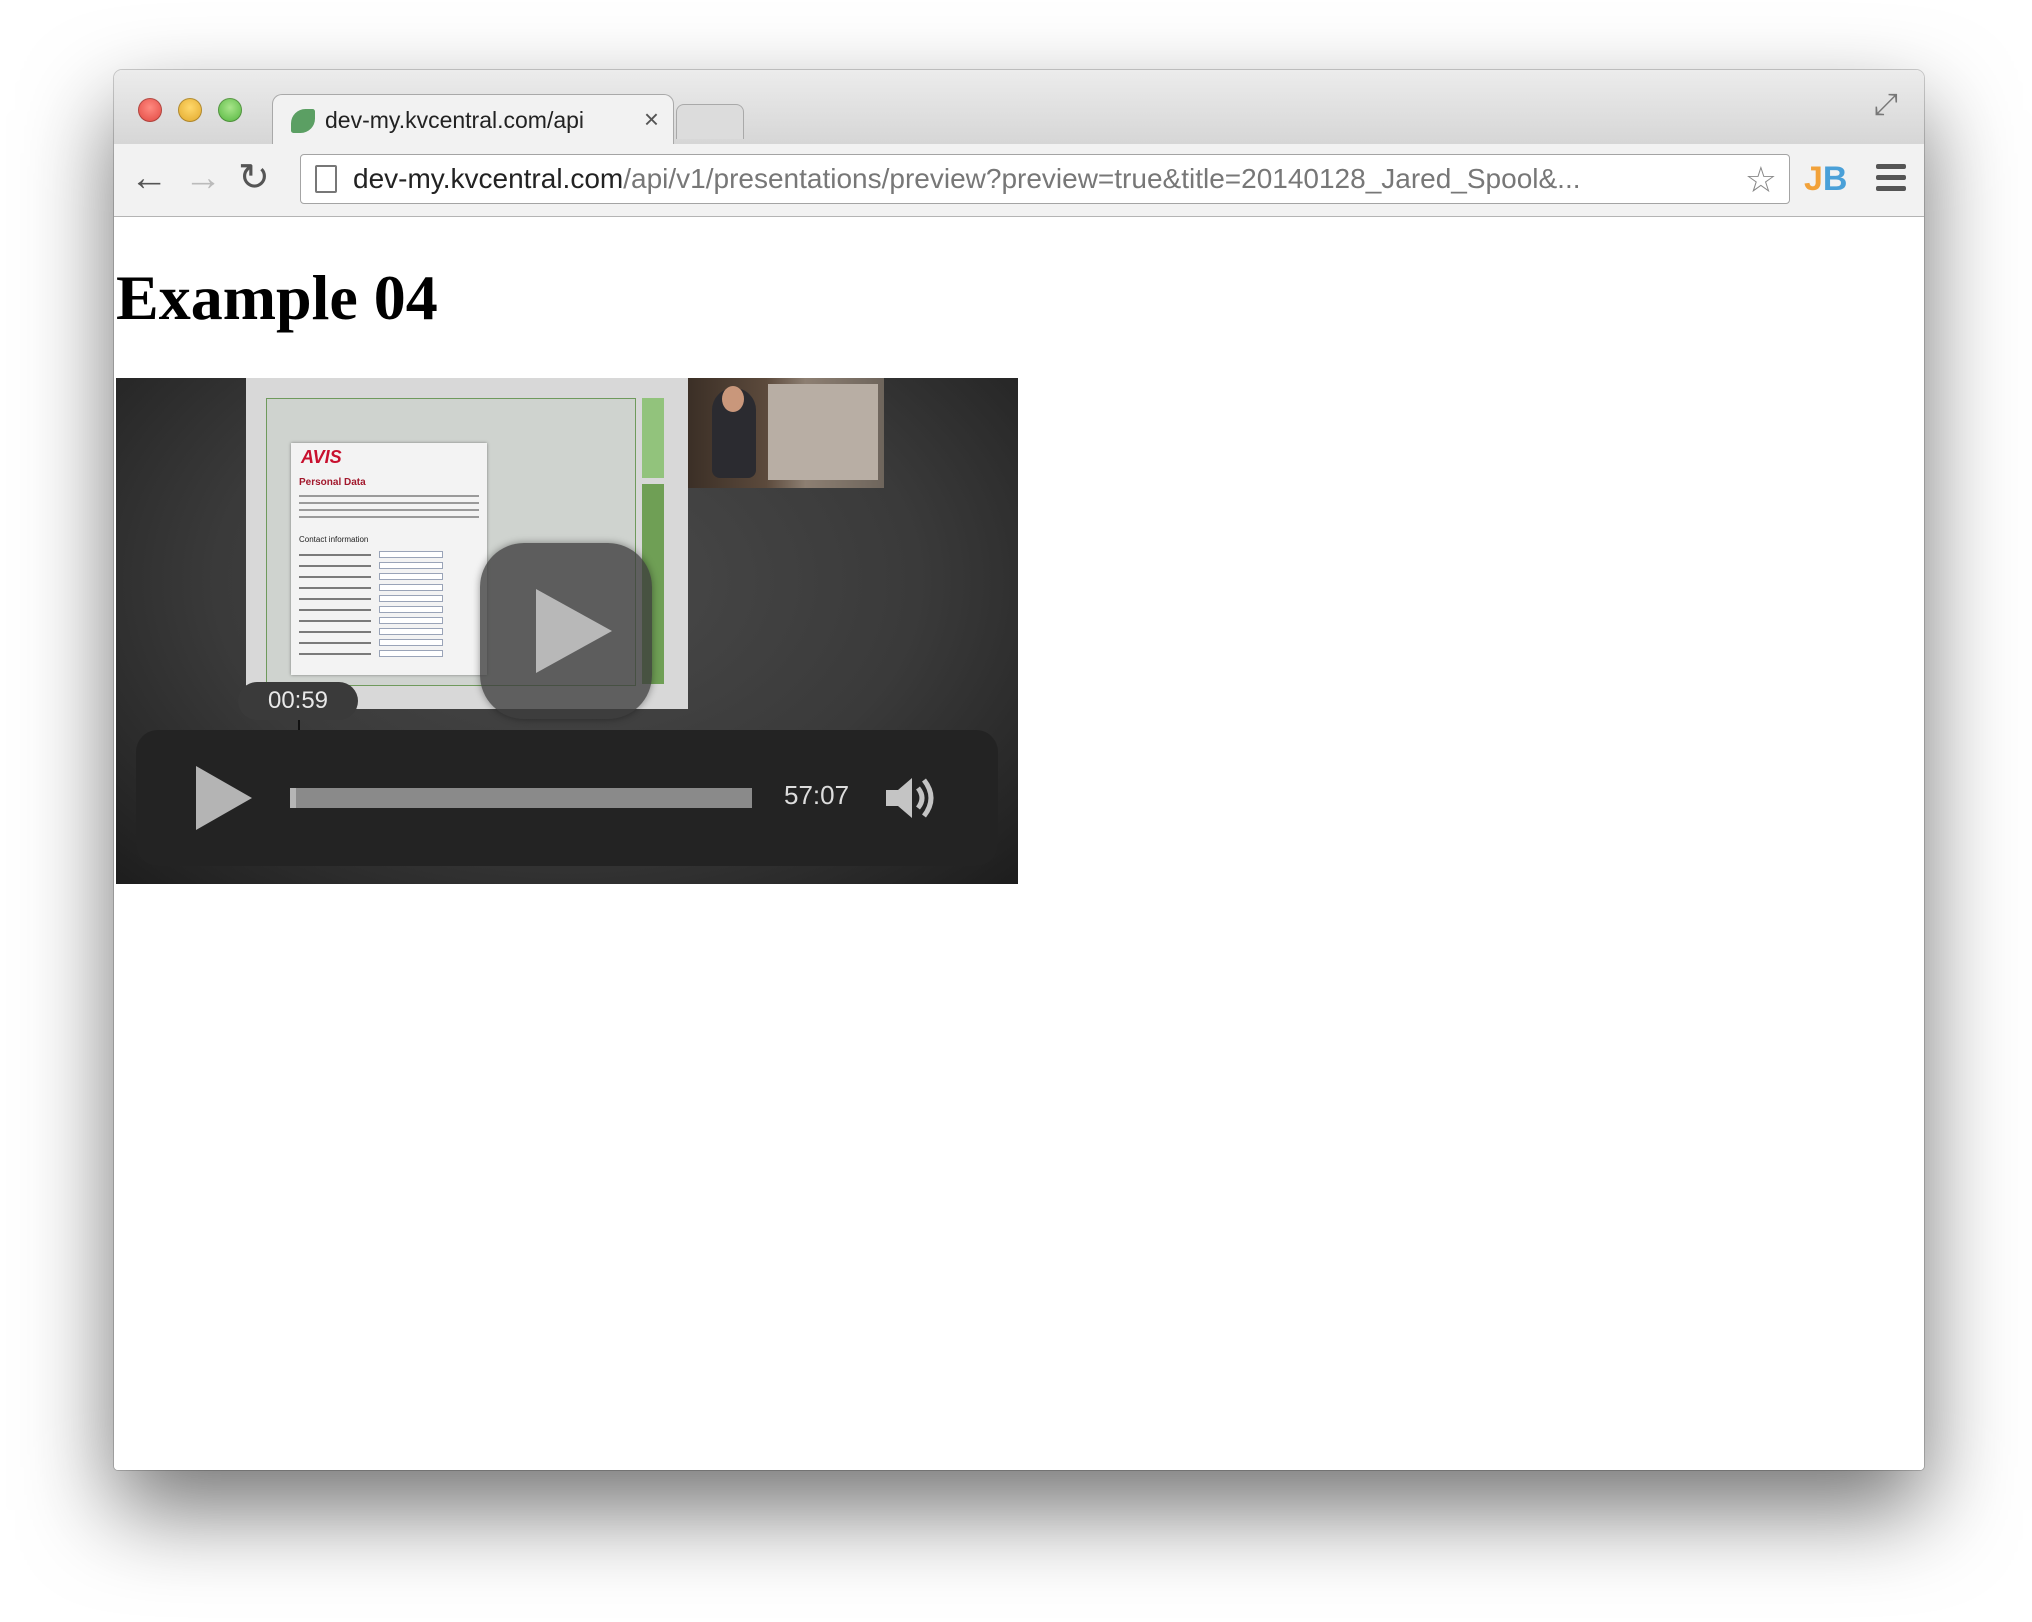 This screenshot has width=2032, height=1622. What do you see at coordinates (190, 110) in the screenshot?
I see `minimize-window-button` at bounding box center [190, 110].